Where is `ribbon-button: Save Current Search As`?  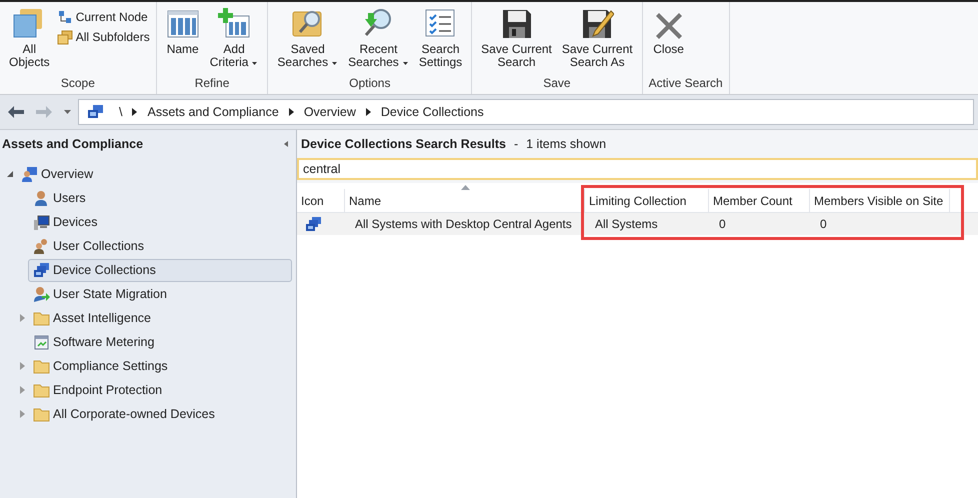 ribbon-button: Save Current Search As is located at coordinates (597, 40).